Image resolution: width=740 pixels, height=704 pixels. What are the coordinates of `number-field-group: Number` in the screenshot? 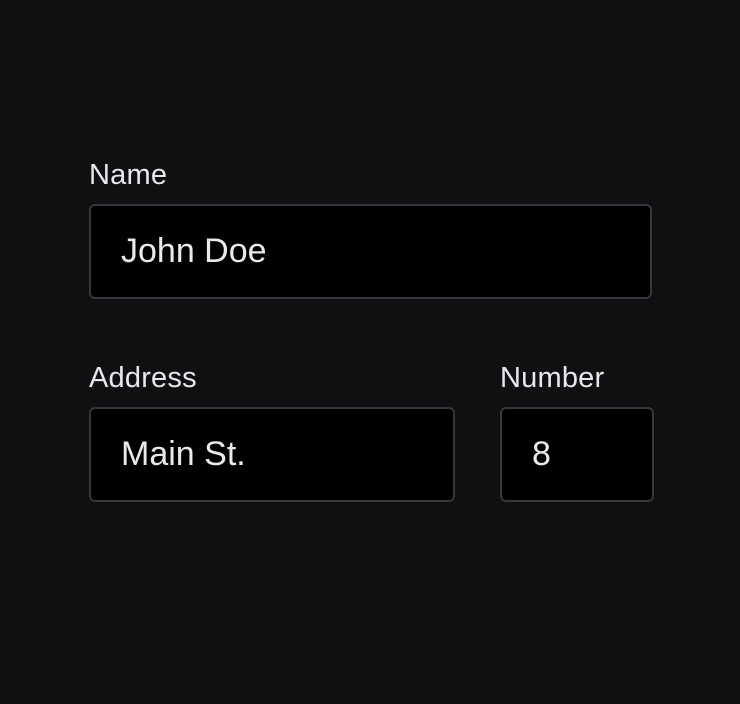 It's located at (577, 431).